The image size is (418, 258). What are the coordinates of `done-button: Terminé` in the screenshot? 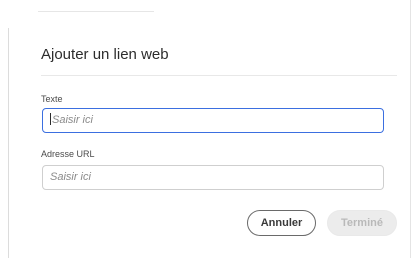 It's located at (362, 223).